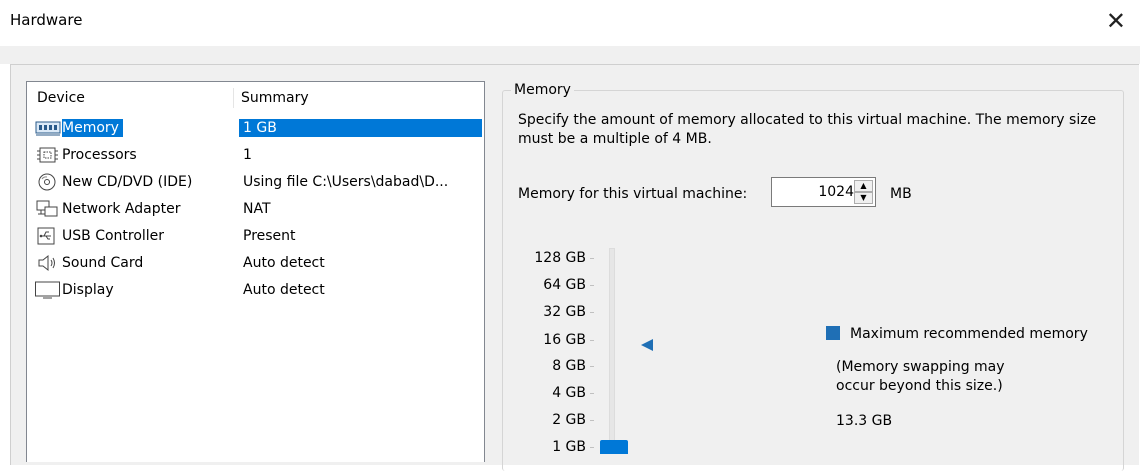 This screenshot has width=1140, height=471. I want to click on scale-tick: 8 GB, so click(558, 366).